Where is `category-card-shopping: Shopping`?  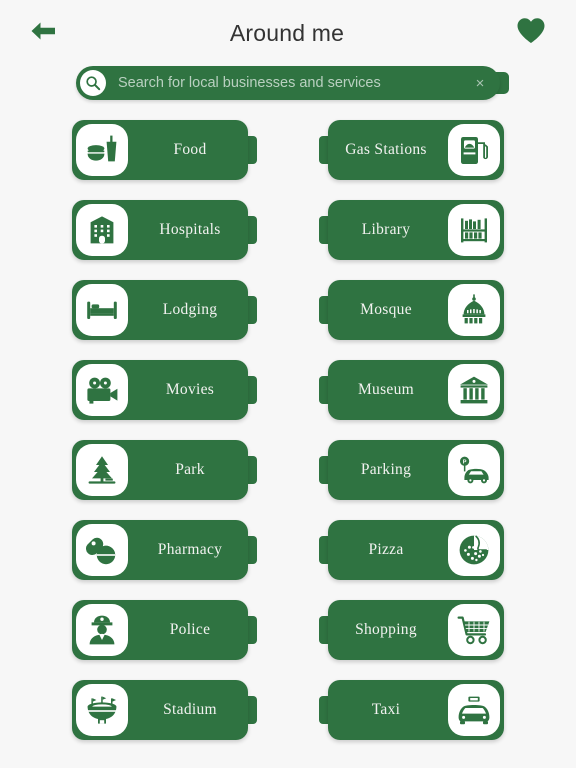 category-card-shopping: Shopping is located at coordinates (411, 630).